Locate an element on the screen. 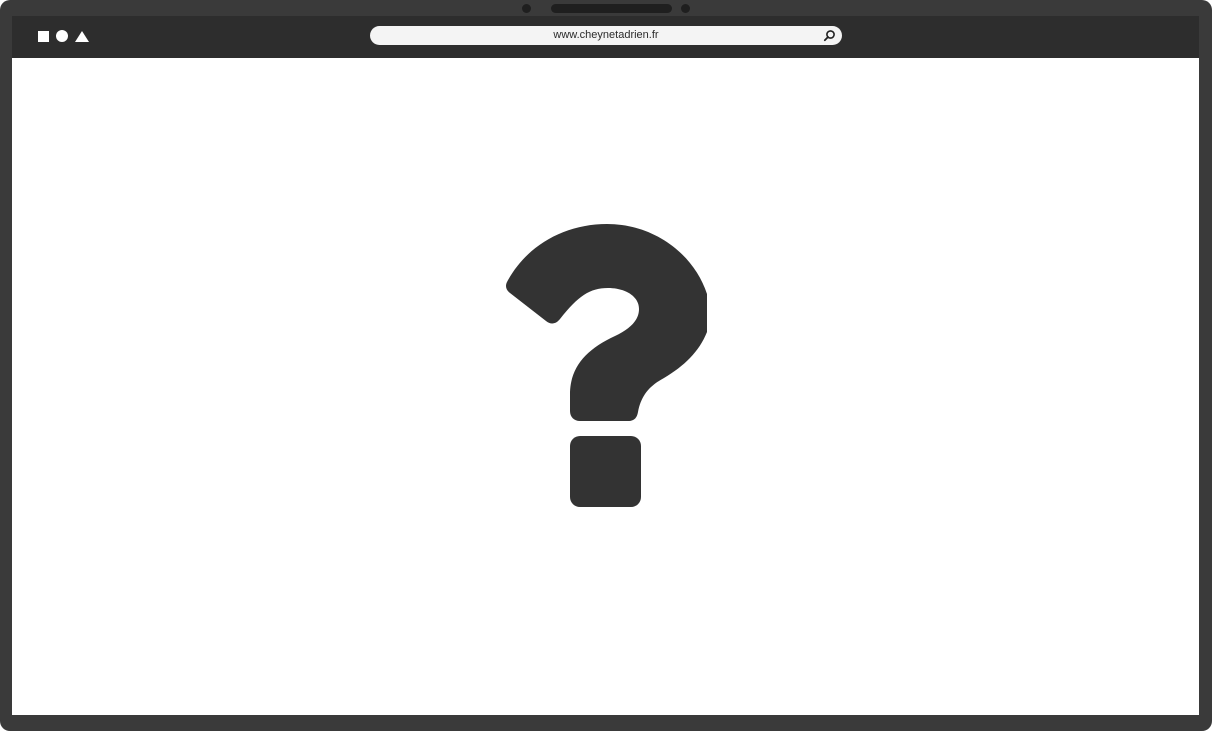  address-bar-url: www.cheynetadrien.fr is located at coordinates (606, 35).